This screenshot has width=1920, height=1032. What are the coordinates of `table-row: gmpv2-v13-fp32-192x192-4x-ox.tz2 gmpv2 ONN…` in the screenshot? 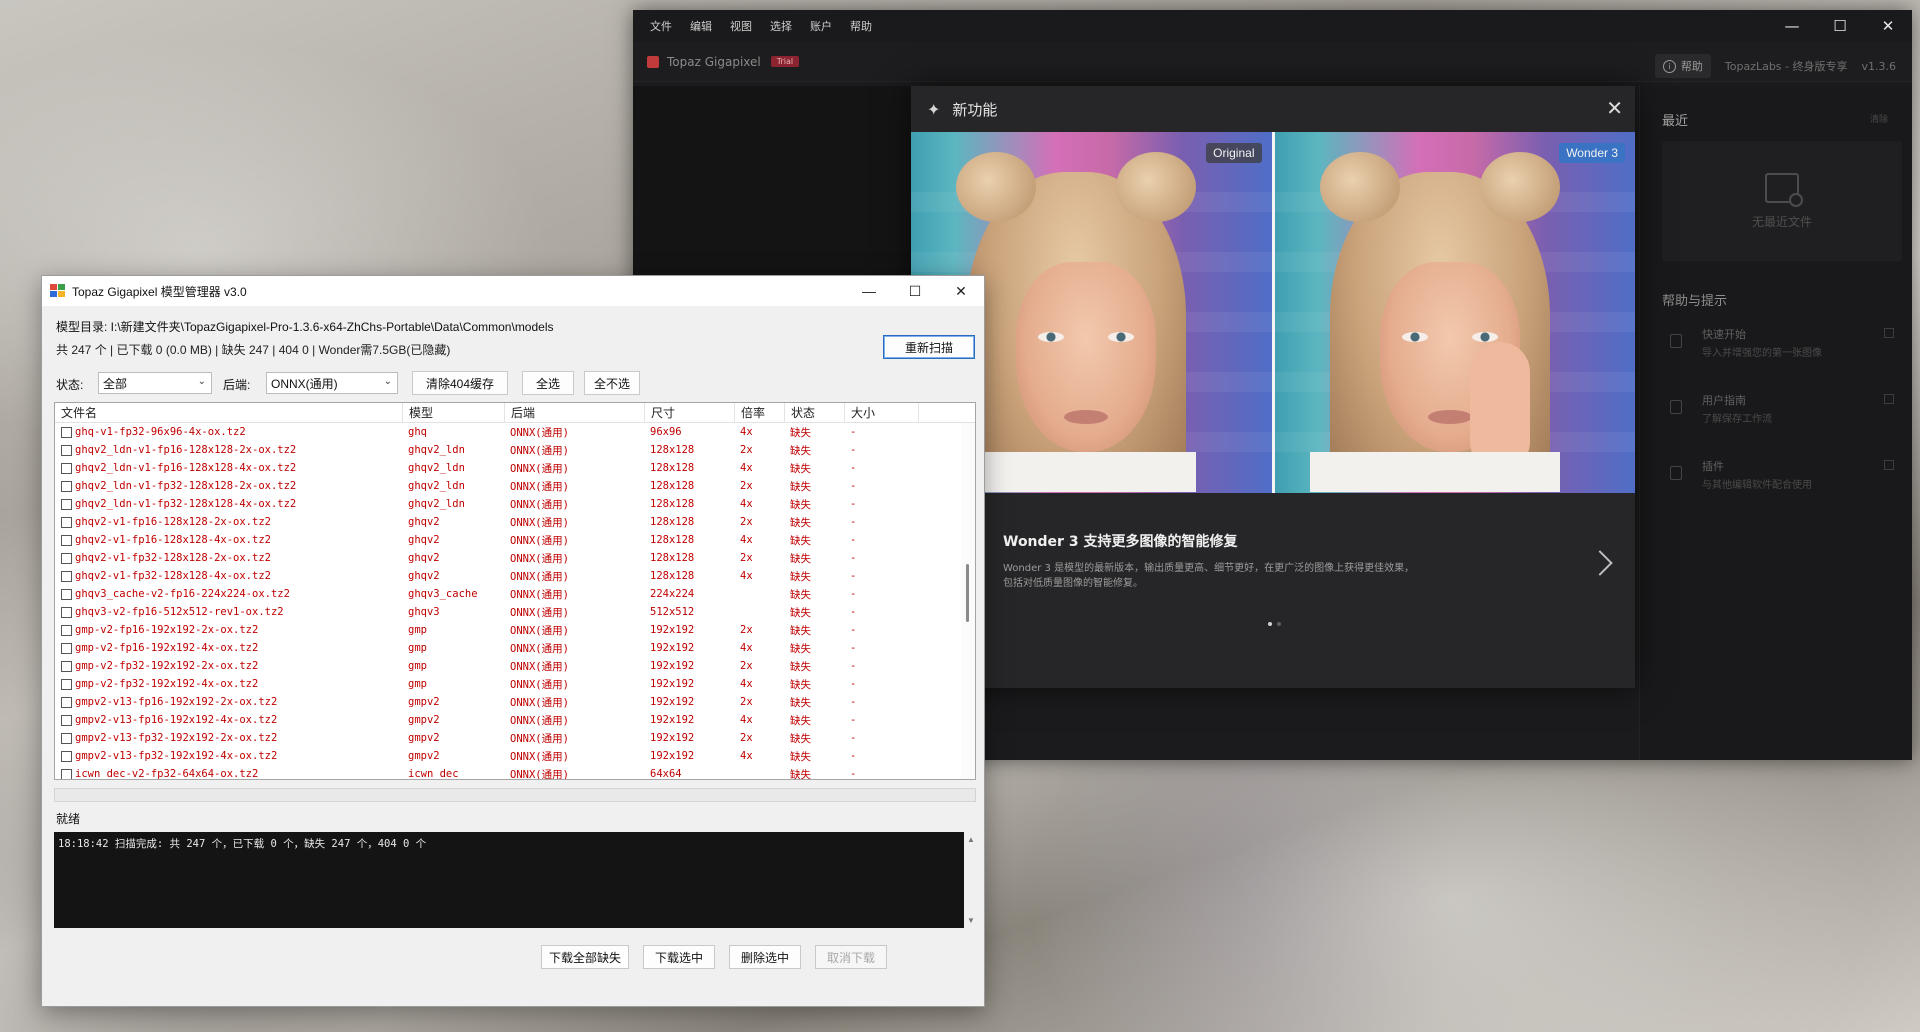 It's located at (515, 756).